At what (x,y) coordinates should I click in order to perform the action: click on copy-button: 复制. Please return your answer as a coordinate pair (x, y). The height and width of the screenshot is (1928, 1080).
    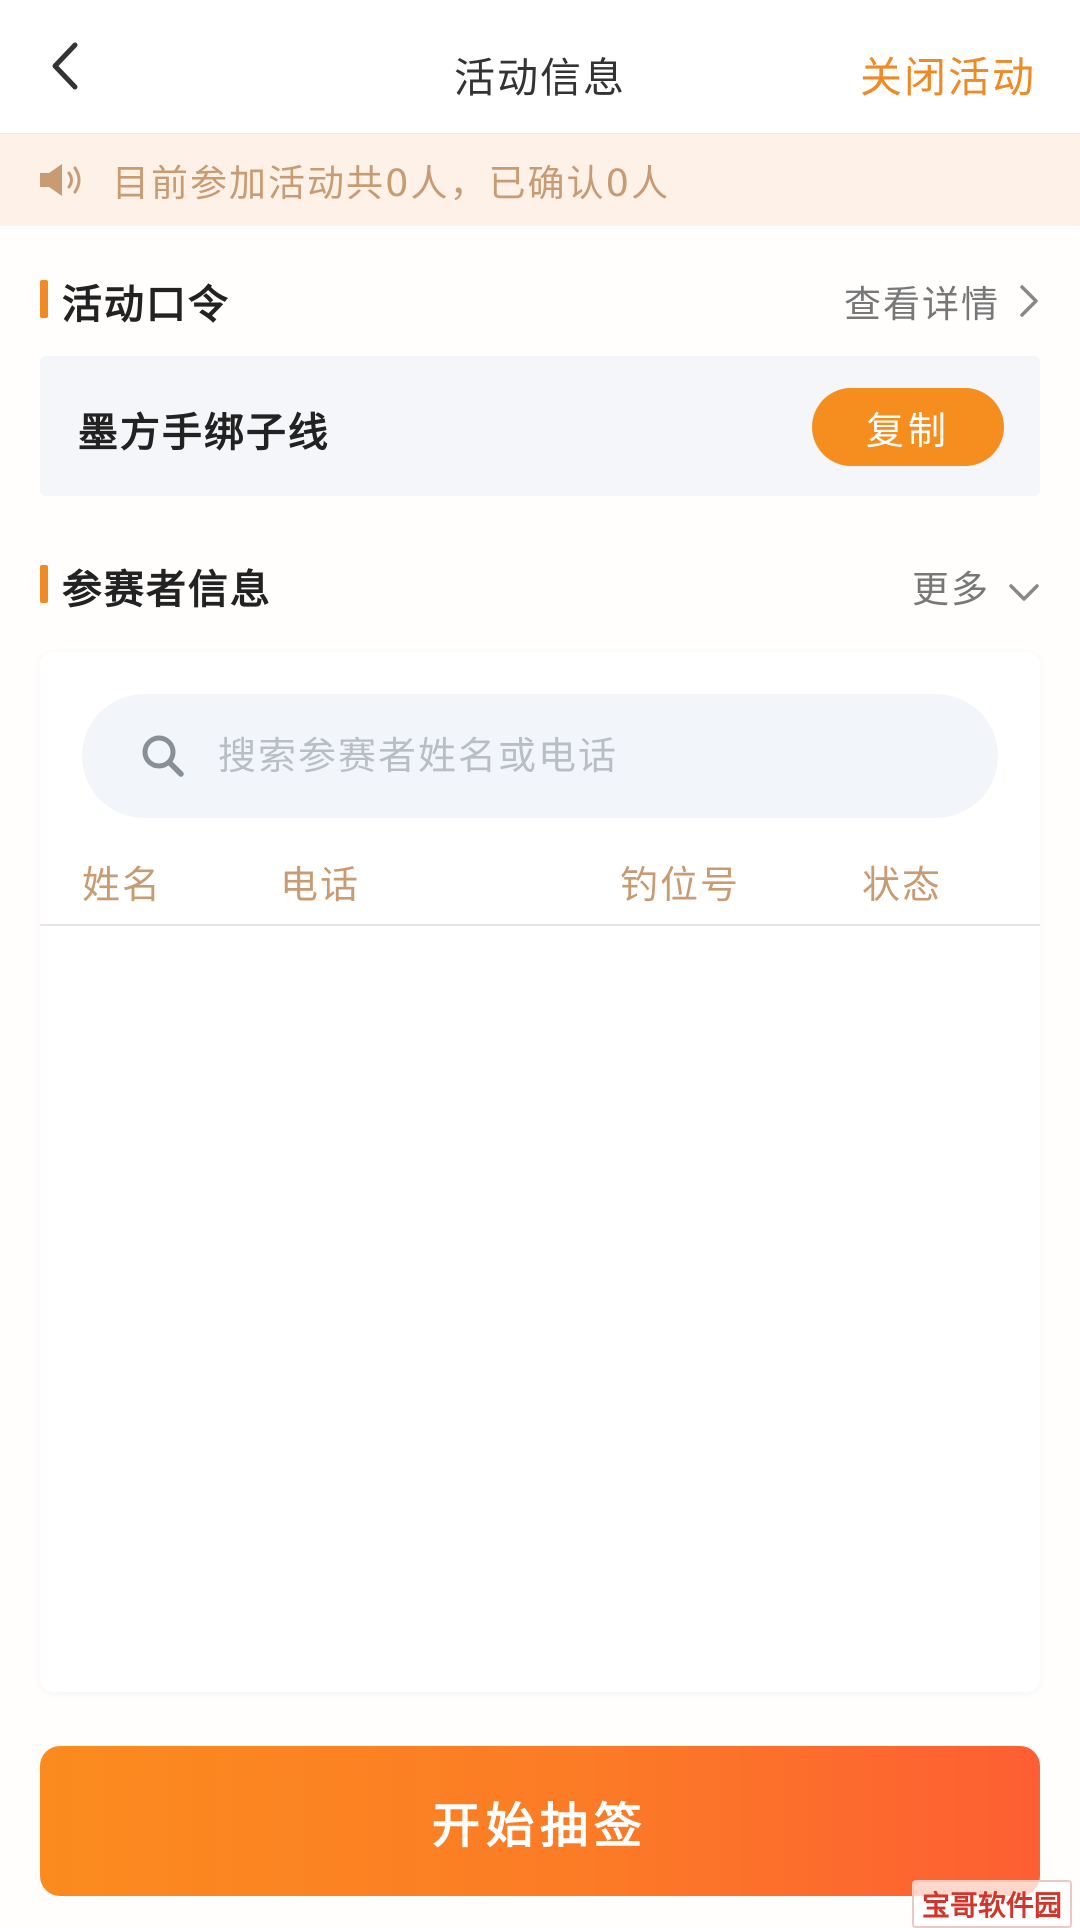
    Looking at the image, I should click on (908, 427).